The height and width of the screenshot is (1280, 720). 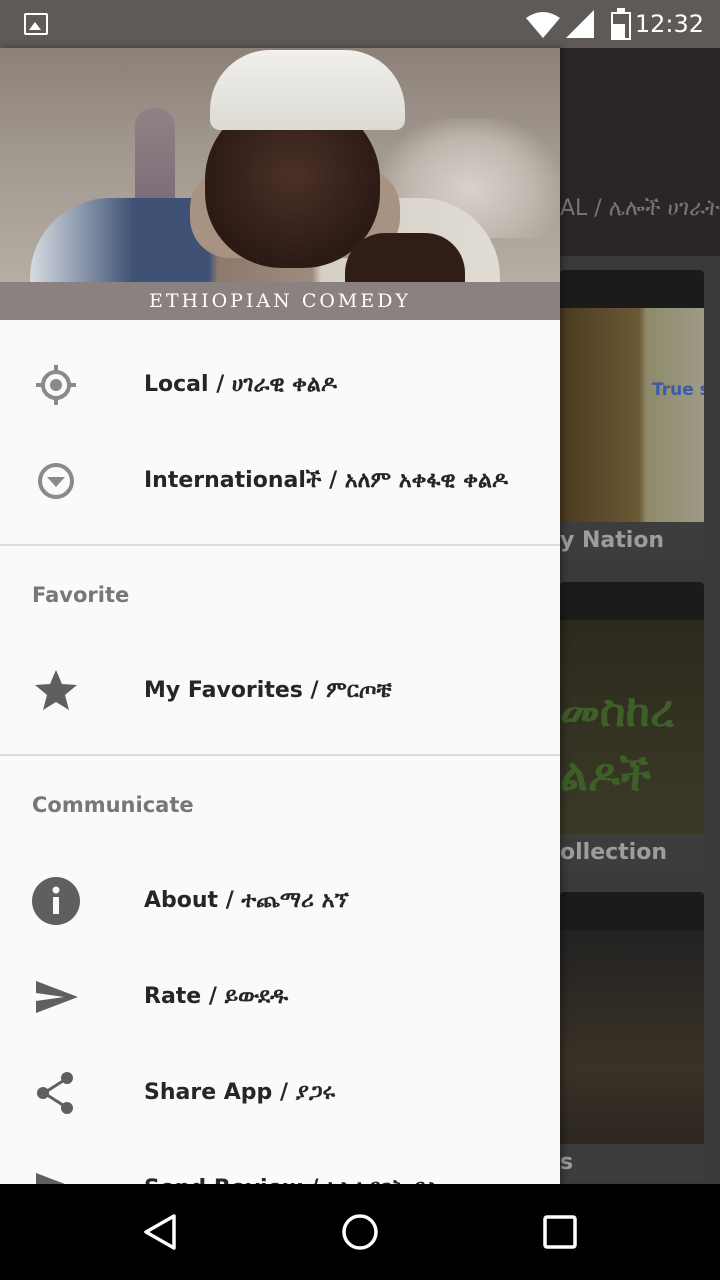 I want to click on menu-item-my-favorites: My Favorites / ምርጦቼ, so click(x=280, y=691).